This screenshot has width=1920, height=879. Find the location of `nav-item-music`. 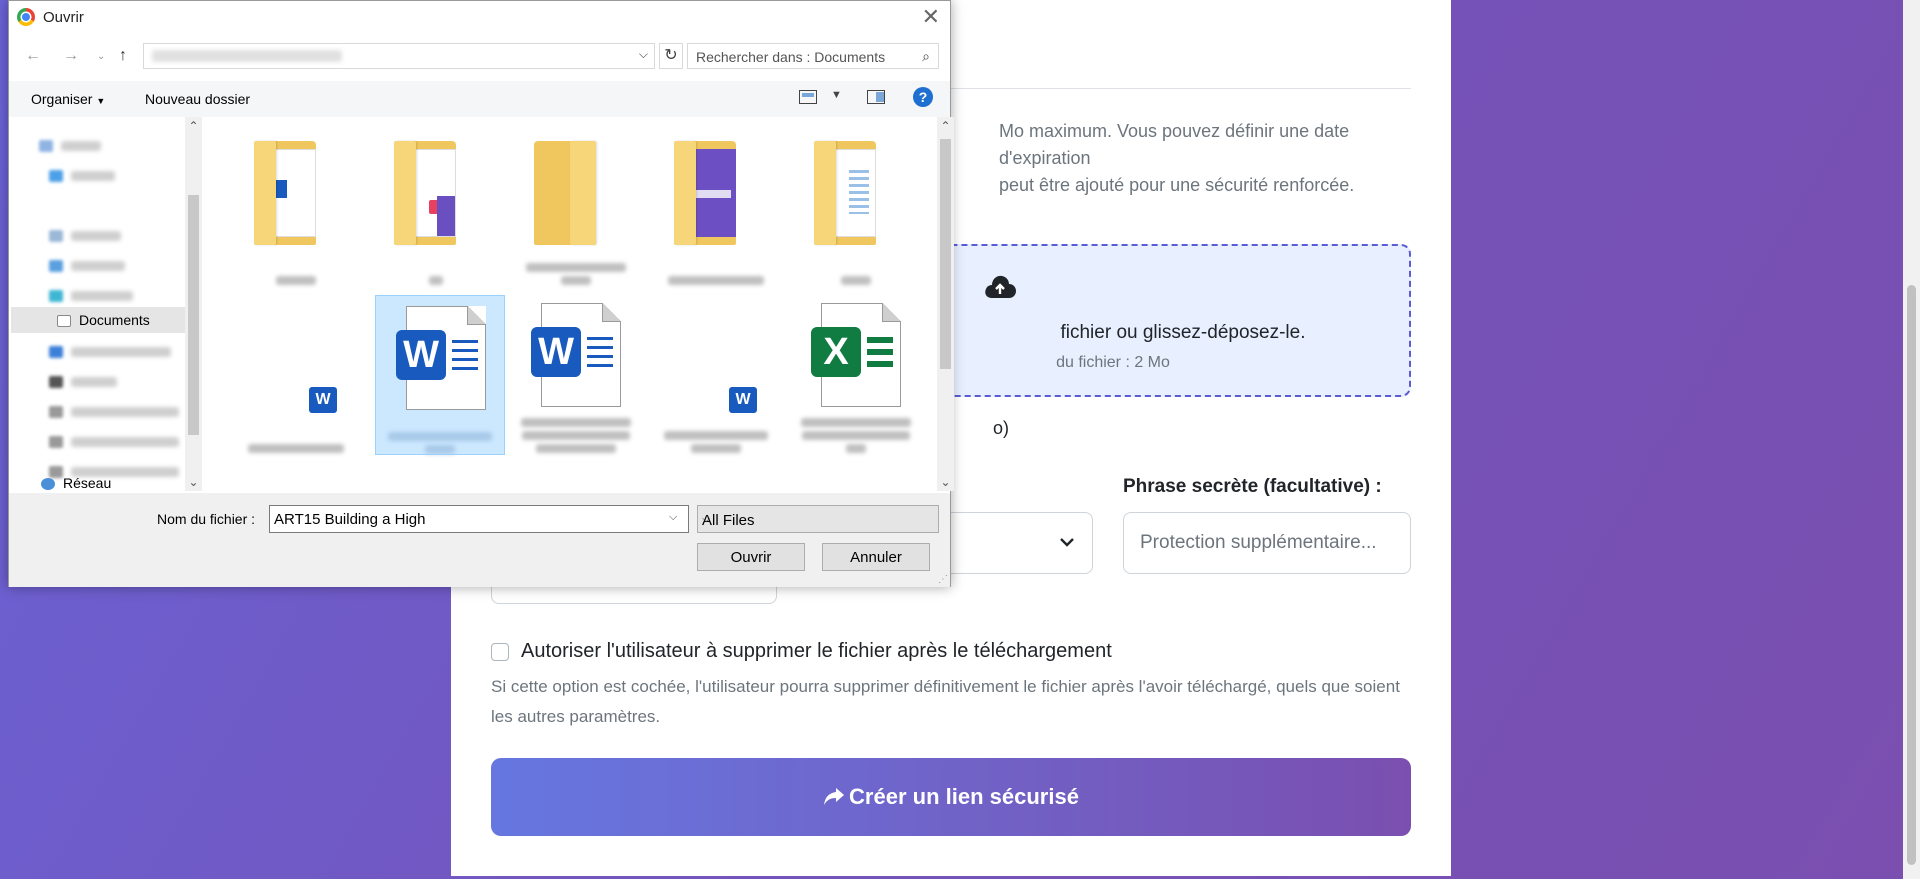

nav-item-music is located at coordinates (87, 265).